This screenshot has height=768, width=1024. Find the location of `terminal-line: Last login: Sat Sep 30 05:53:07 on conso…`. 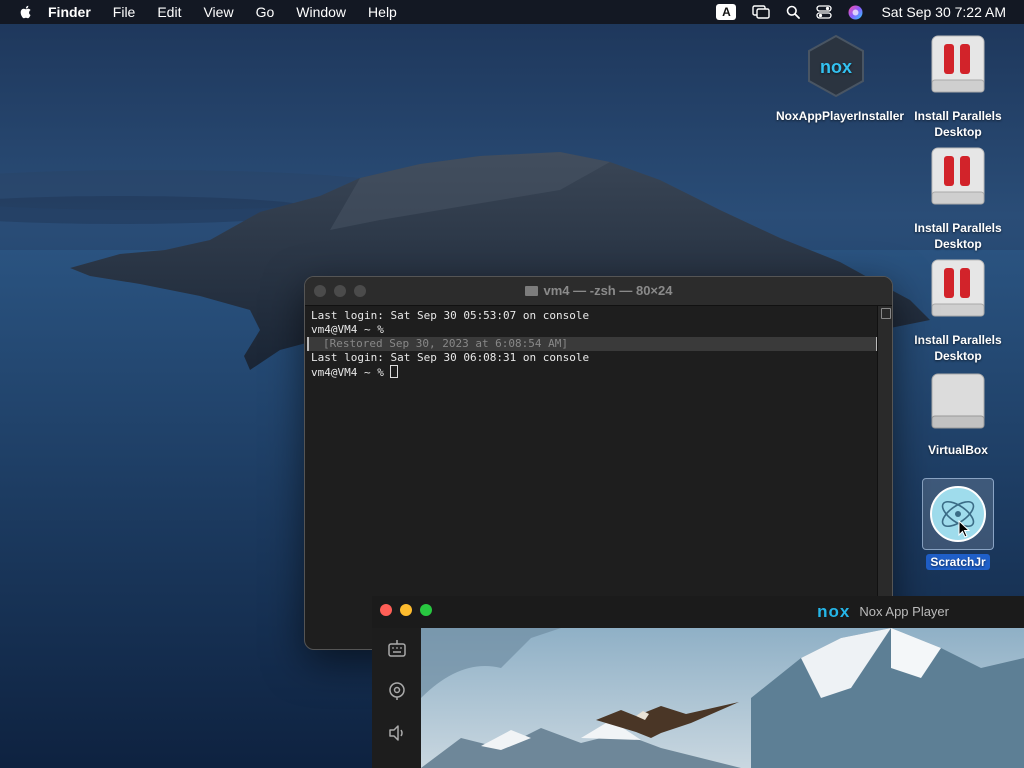

terminal-line: Last login: Sat Sep 30 05:53:07 on conso… is located at coordinates (450, 315).